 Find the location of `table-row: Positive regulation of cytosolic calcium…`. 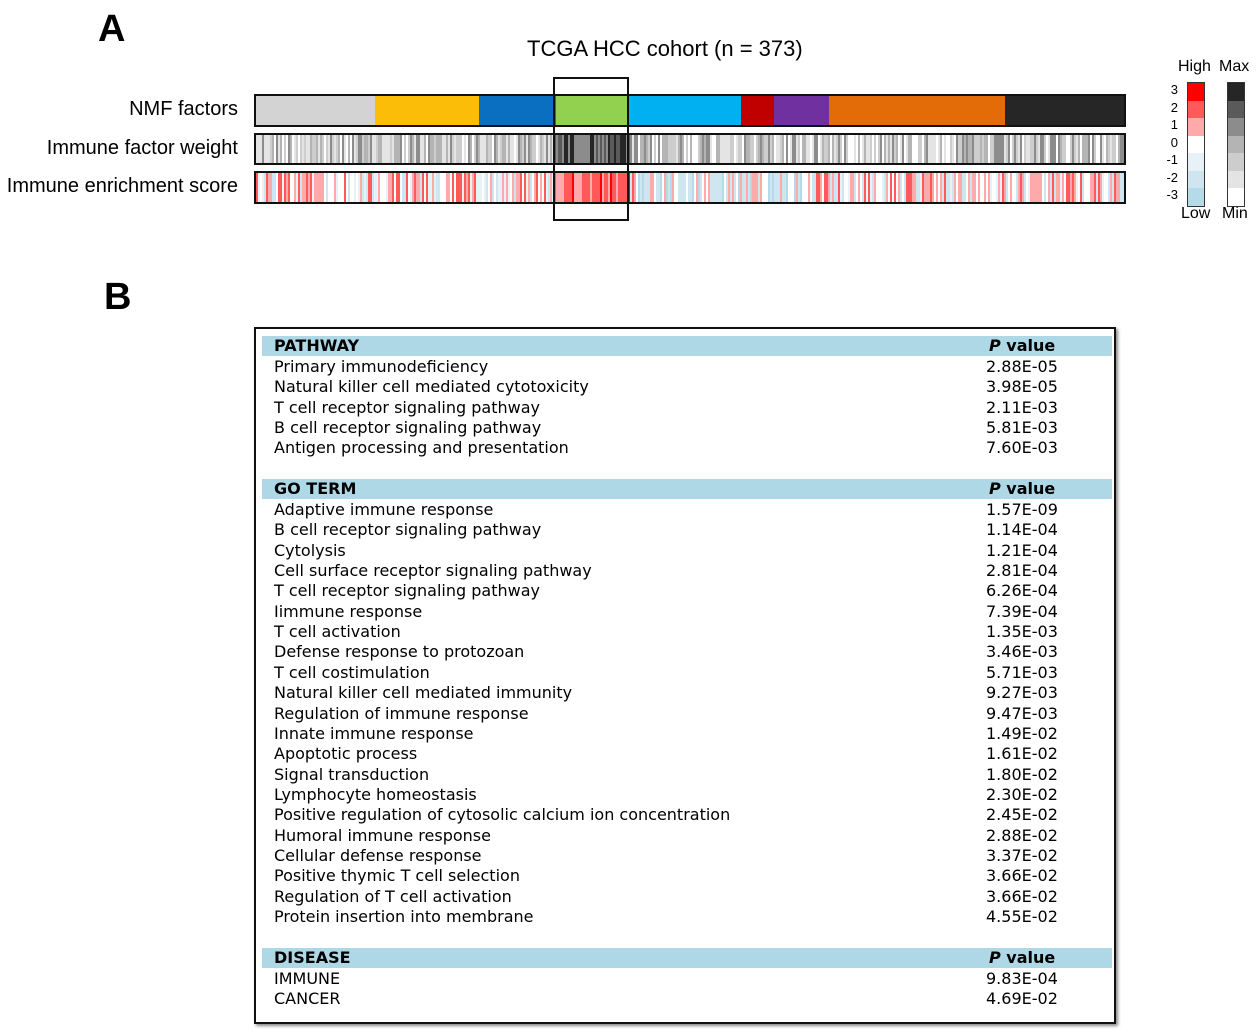

table-row: Positive regulation of cytosolic calcium… is located at coordinates (689, 815).